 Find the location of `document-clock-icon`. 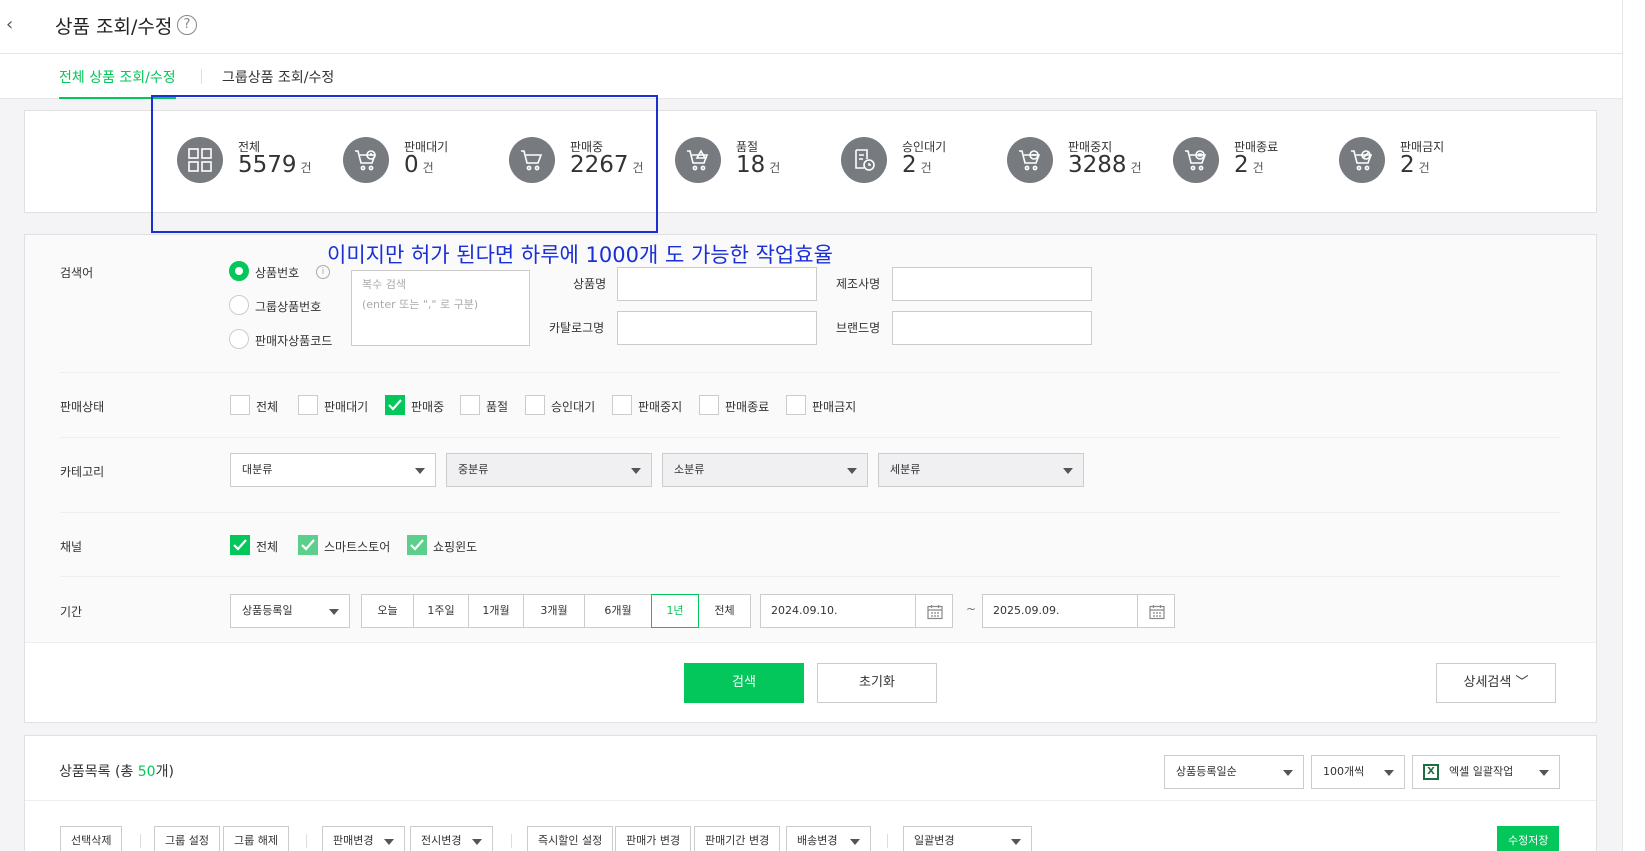

document-clock-icon is located at coordinates (864, 160).